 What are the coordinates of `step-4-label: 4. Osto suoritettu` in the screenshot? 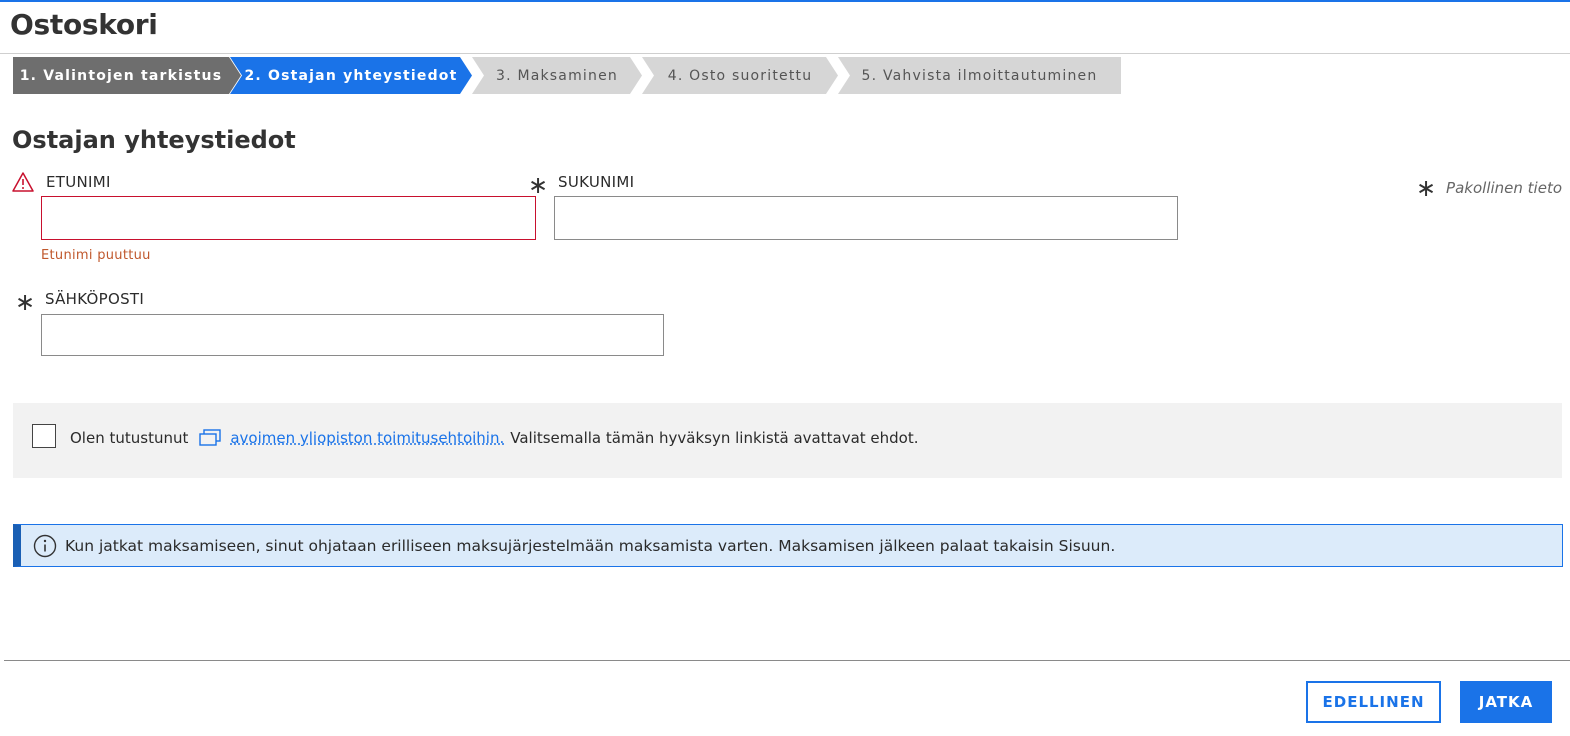 It's located at (740, 75).